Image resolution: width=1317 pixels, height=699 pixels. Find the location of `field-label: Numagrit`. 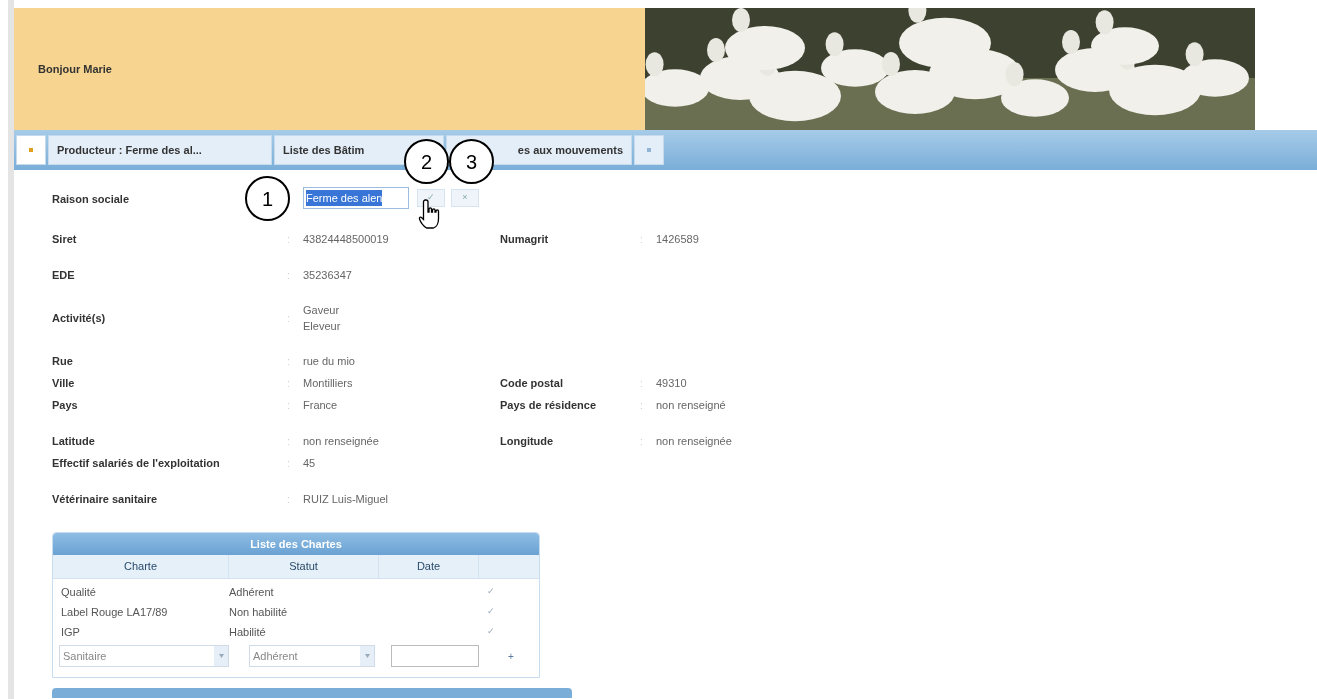

field-label: Numagrit is located at coordinates (524, 239).